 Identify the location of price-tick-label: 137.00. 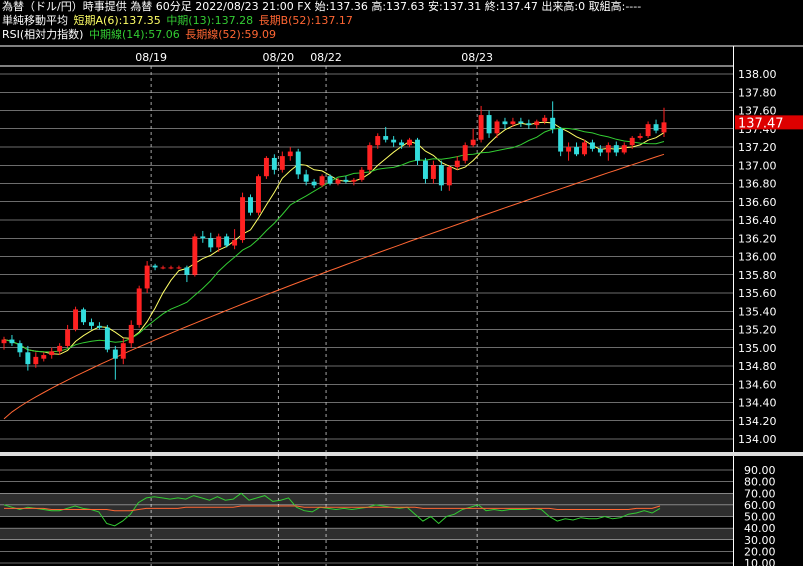
(757, 165).